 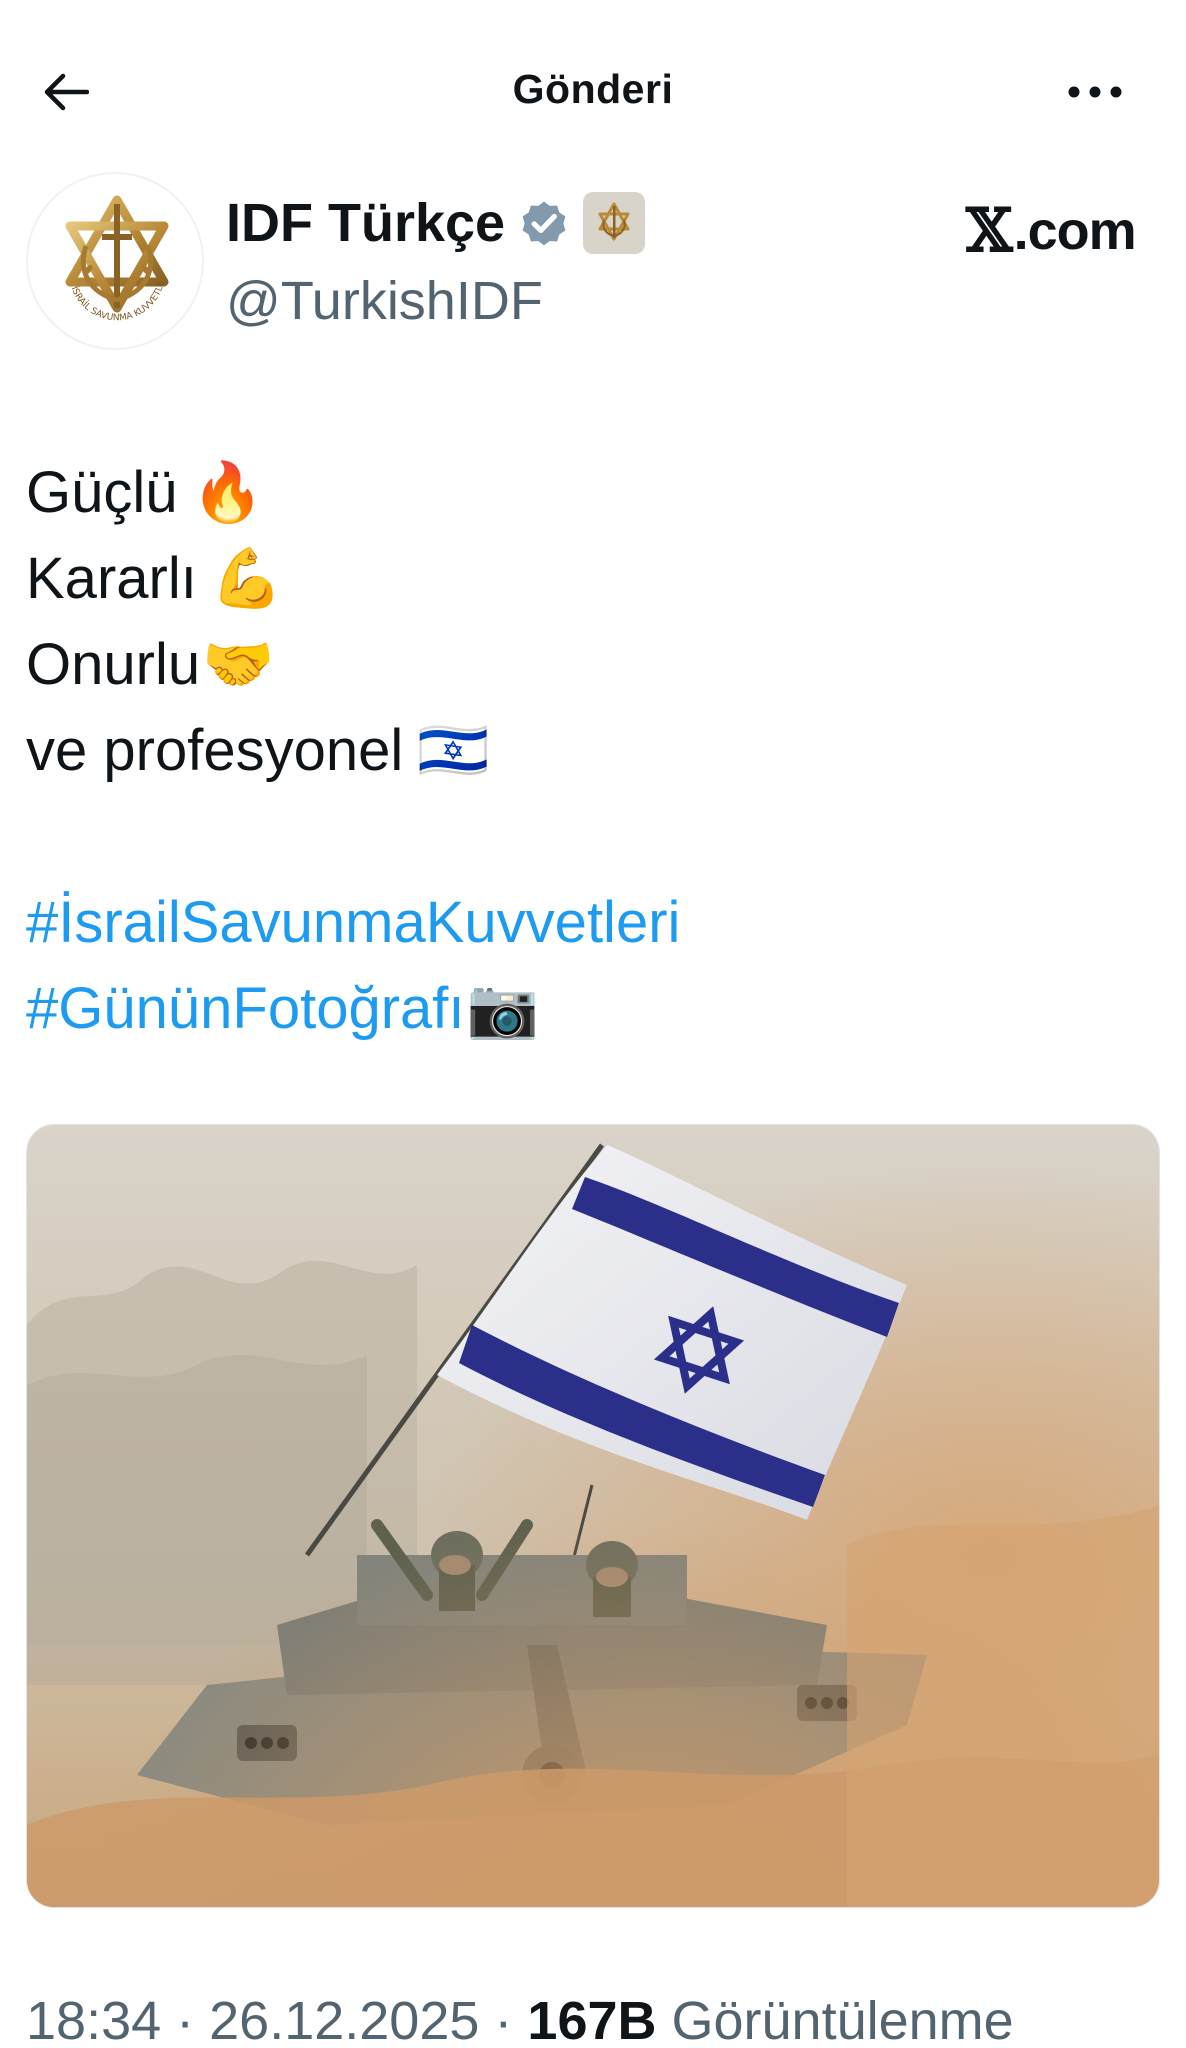 I want to click on page-title: Gönderi, so click(x=593, y=89).